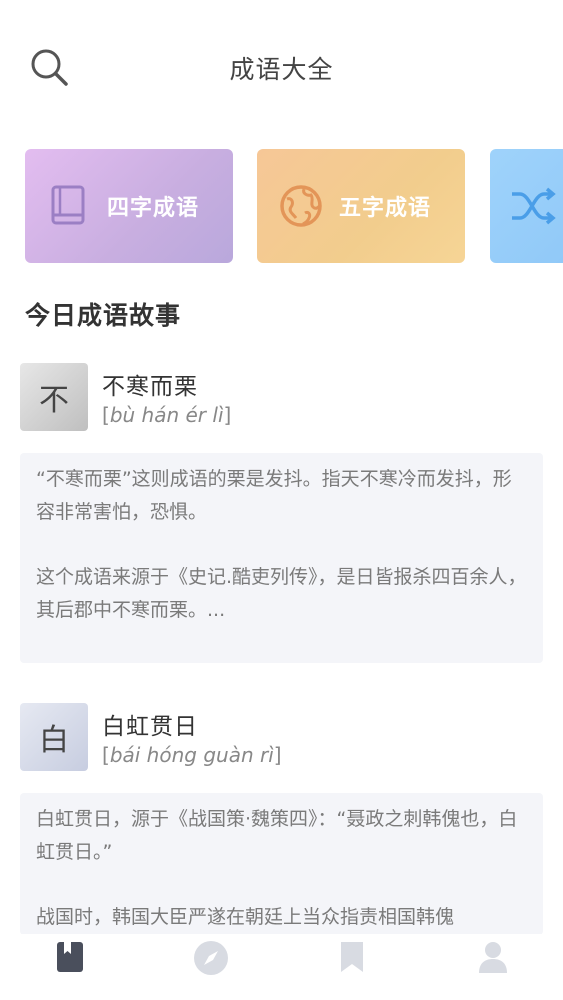 The image size is (563, 1000). I want to click on idiom-name: 白虹贯日, so click(150, 724).